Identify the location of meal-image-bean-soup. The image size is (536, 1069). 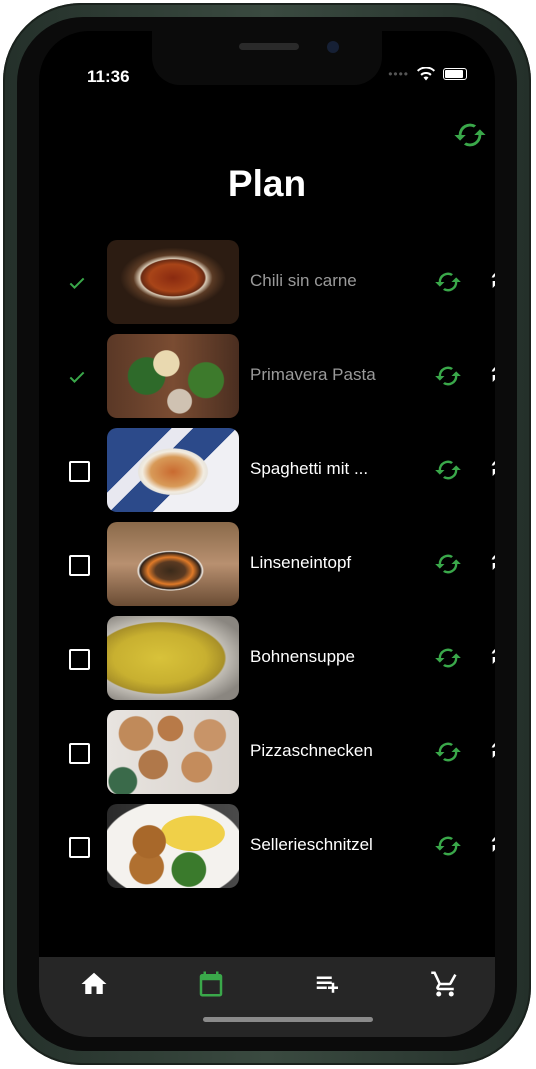
(173, 658).